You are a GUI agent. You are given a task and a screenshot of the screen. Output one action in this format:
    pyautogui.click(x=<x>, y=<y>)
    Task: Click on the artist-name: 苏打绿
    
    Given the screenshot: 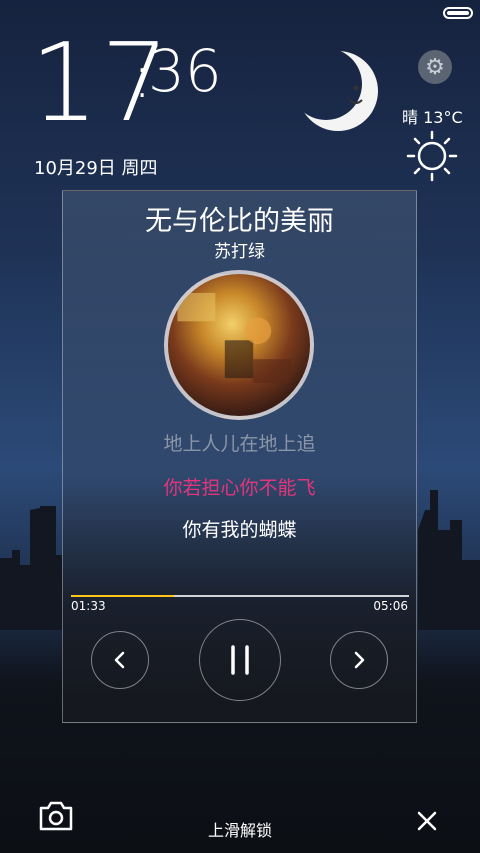 What is the action you would take?
    pyautogui.click(x=239, y=252)
    